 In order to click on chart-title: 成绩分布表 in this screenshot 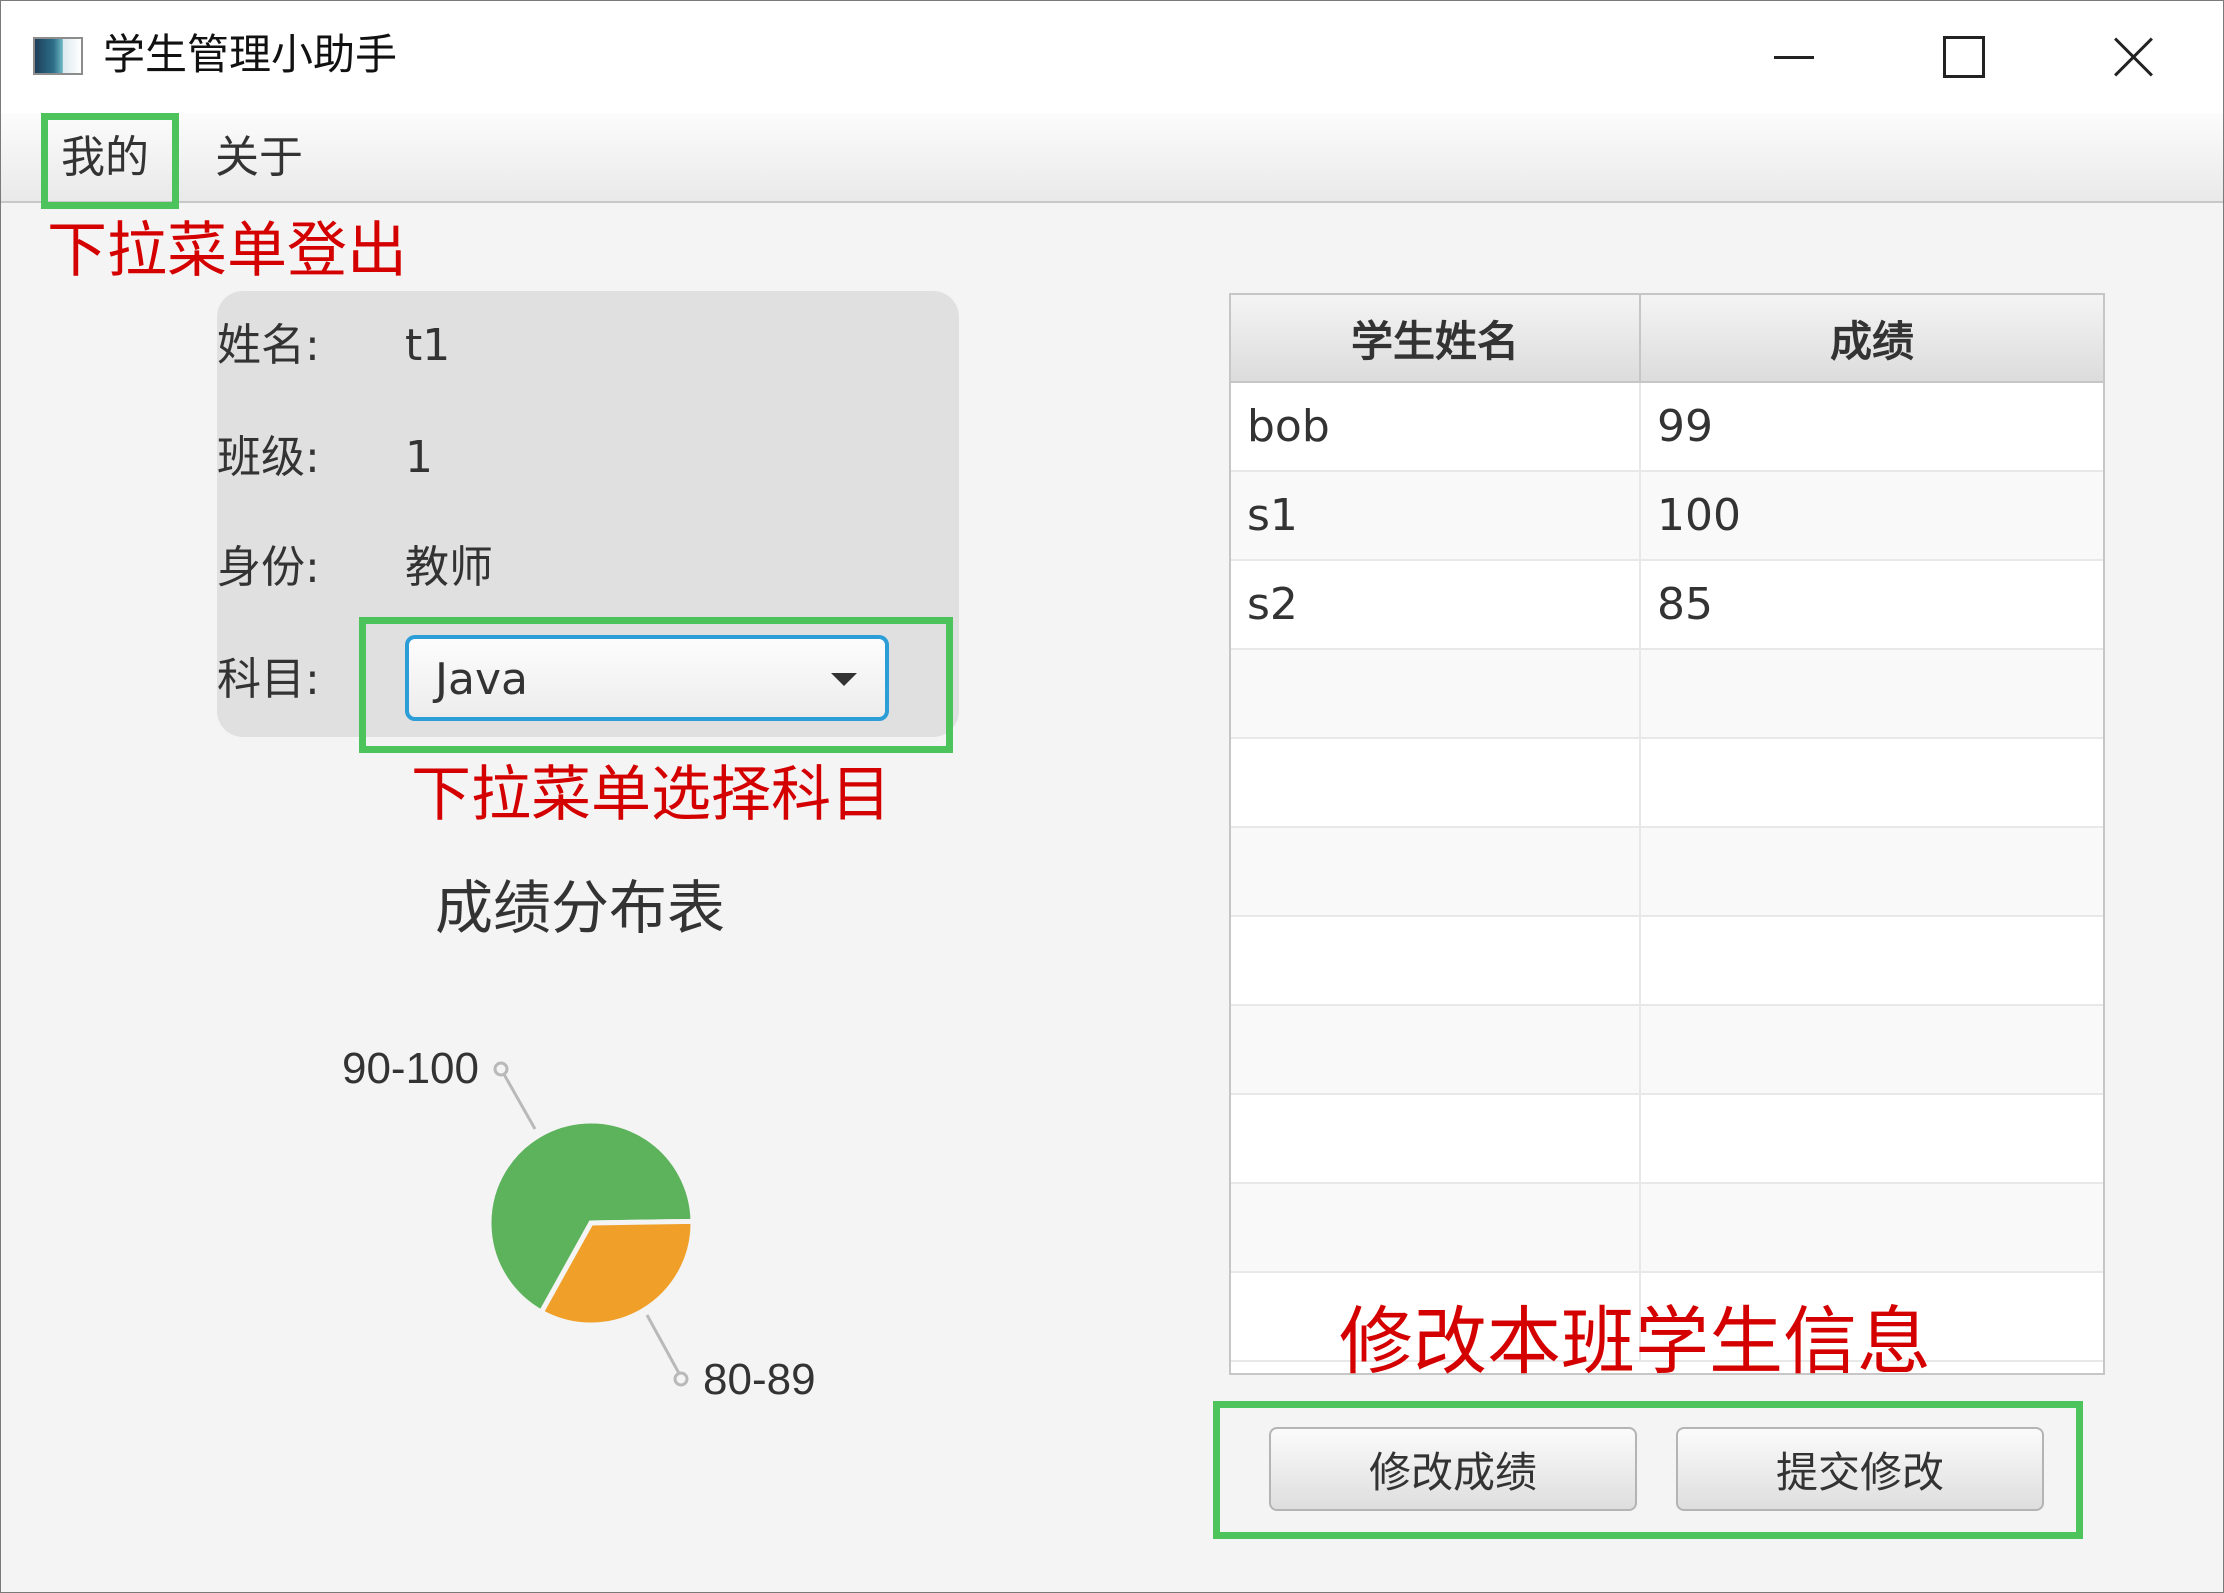, I will do `click(580, 908)`.